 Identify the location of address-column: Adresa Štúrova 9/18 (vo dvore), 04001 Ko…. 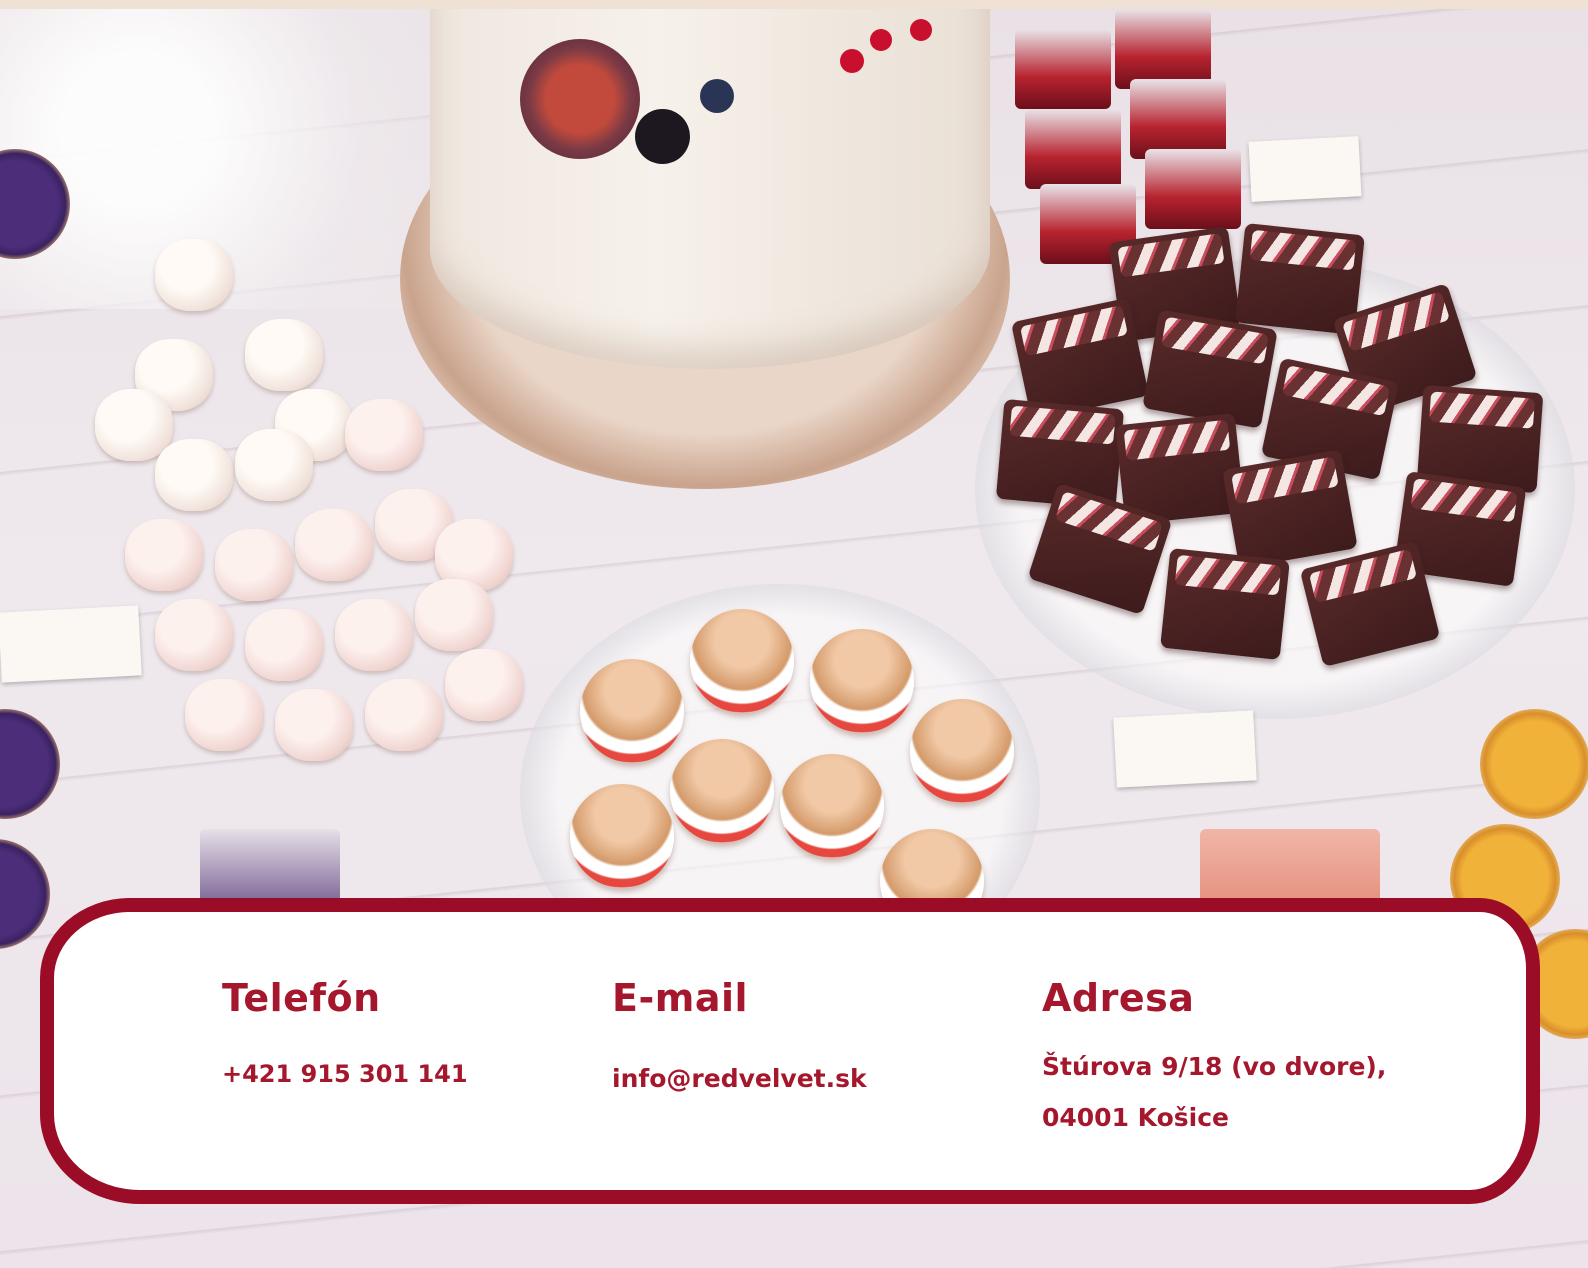
(1214, 1054).